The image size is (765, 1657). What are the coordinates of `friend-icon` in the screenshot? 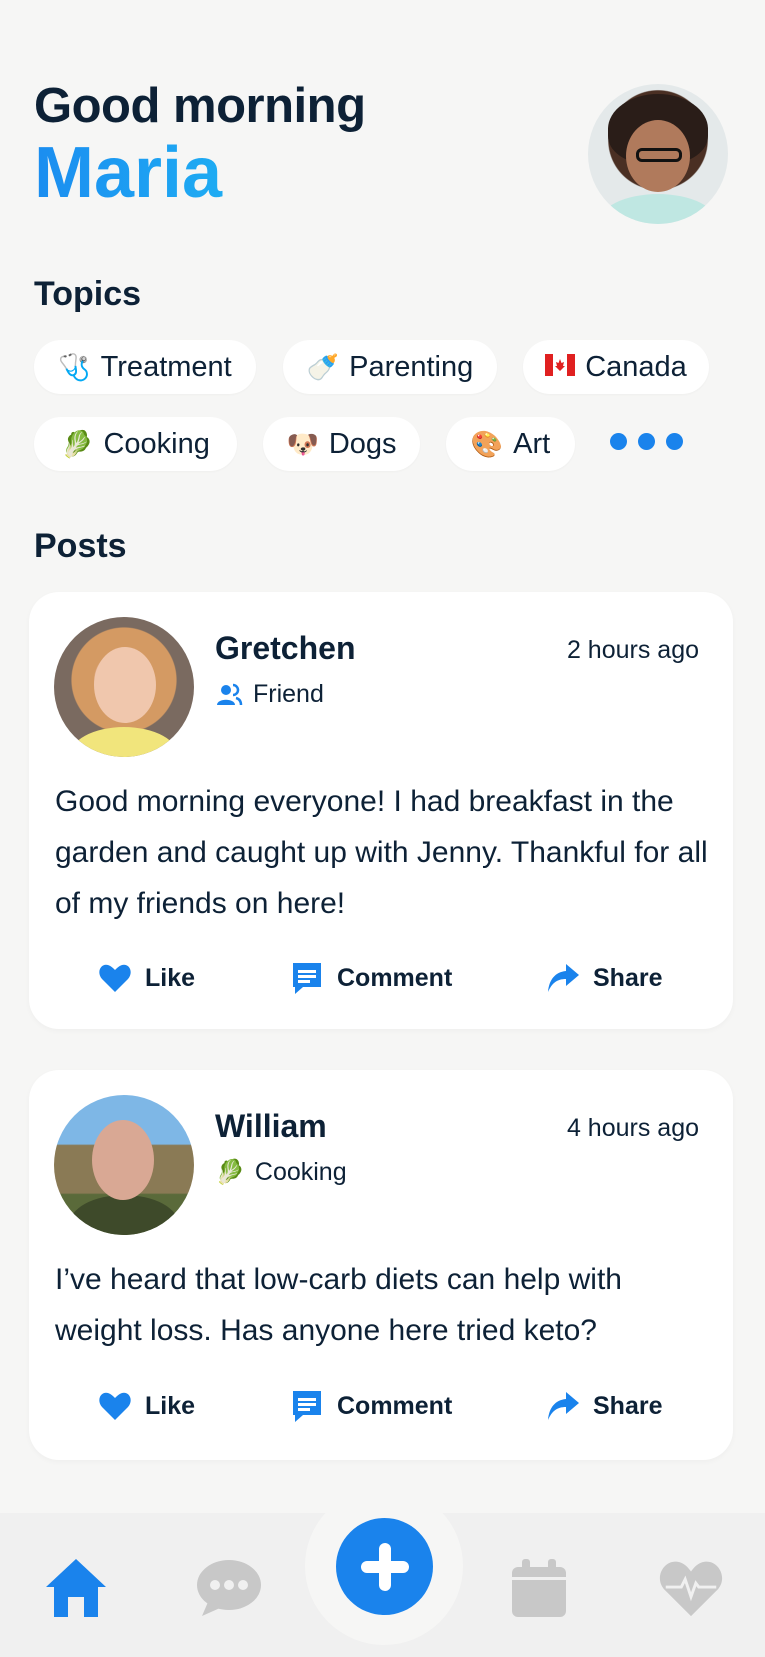 It's located at (230, 694).